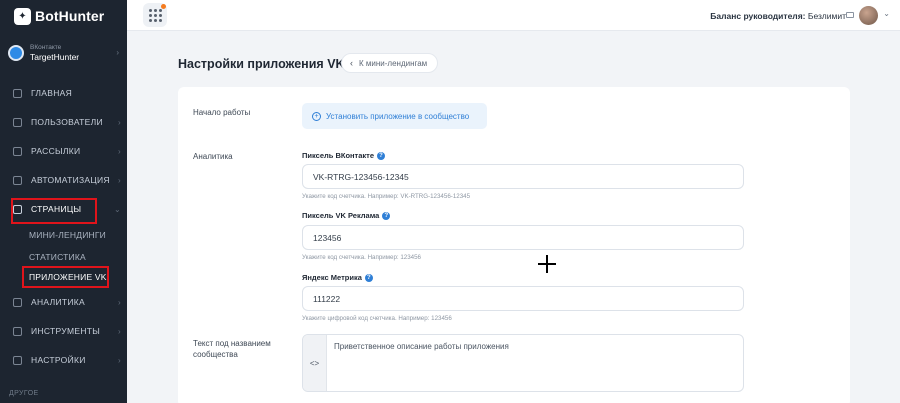 Image resolution: width=900 pixels, height=403 pixels. Describe the element at coordinates (393, 63) in the screenshot. I see `back-button-label: К мини-лендингам` at that location.